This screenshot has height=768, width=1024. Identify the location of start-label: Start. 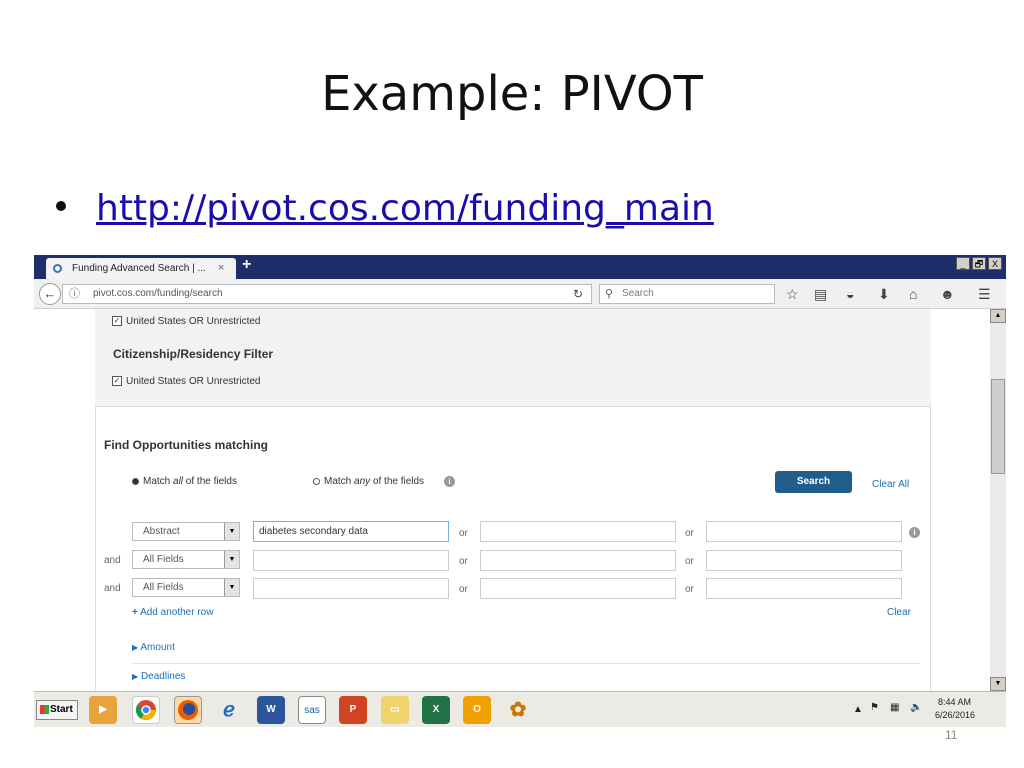
(61, 709).